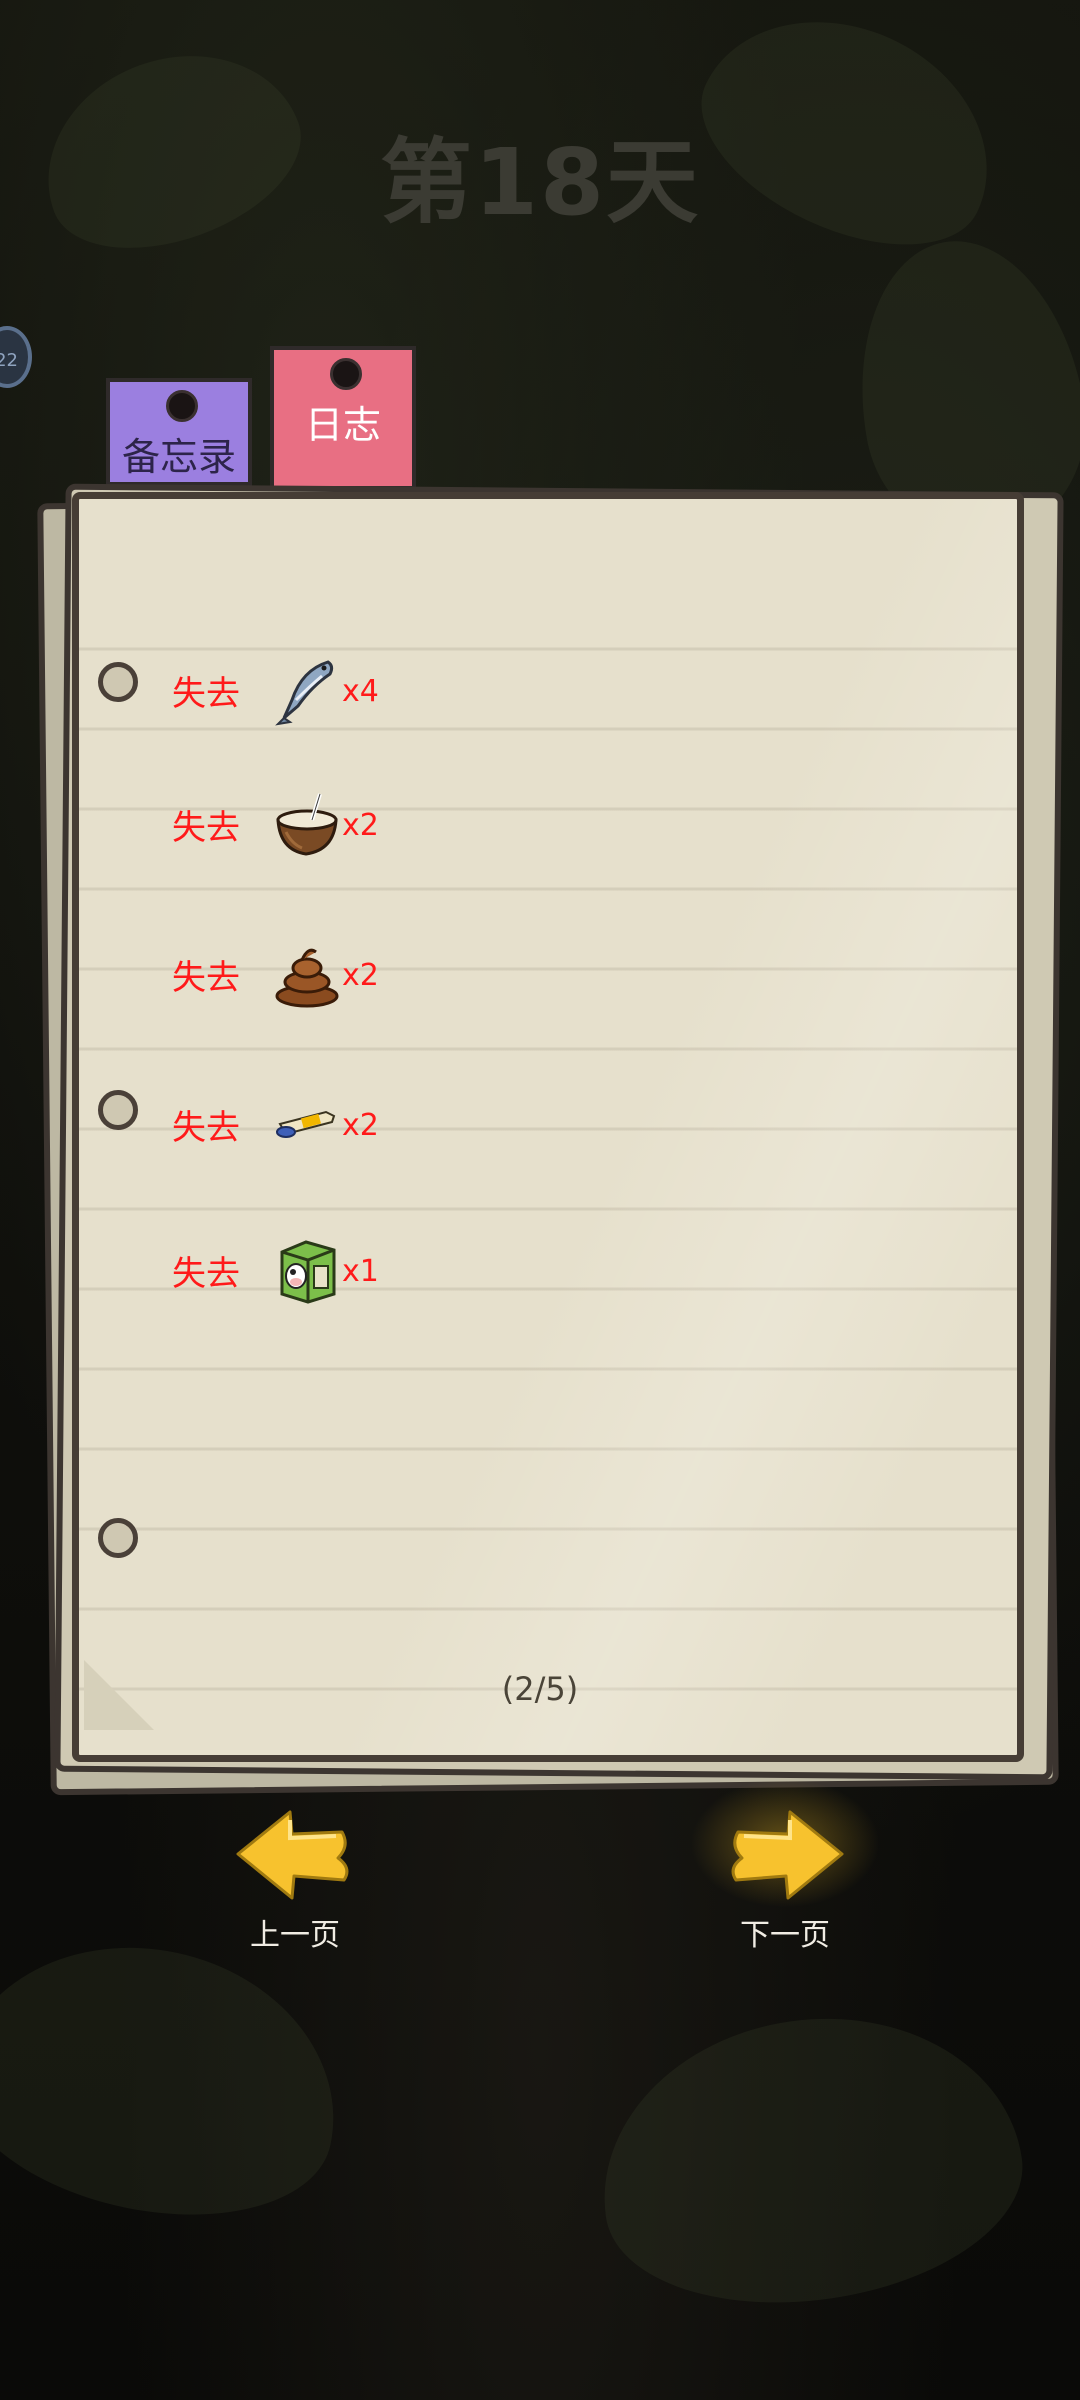 Image resolution: width=1080 pixels, height=2400 pixels. What do you see at coordinates (307, 975) in the screenshot?
I see `poop-icon` at bounding box center [307, 975].